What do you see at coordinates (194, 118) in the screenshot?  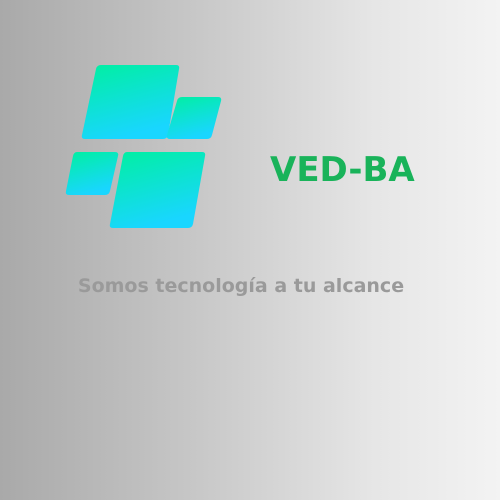 I see `logo-panel-top-right` at bounding box center [194, 118].